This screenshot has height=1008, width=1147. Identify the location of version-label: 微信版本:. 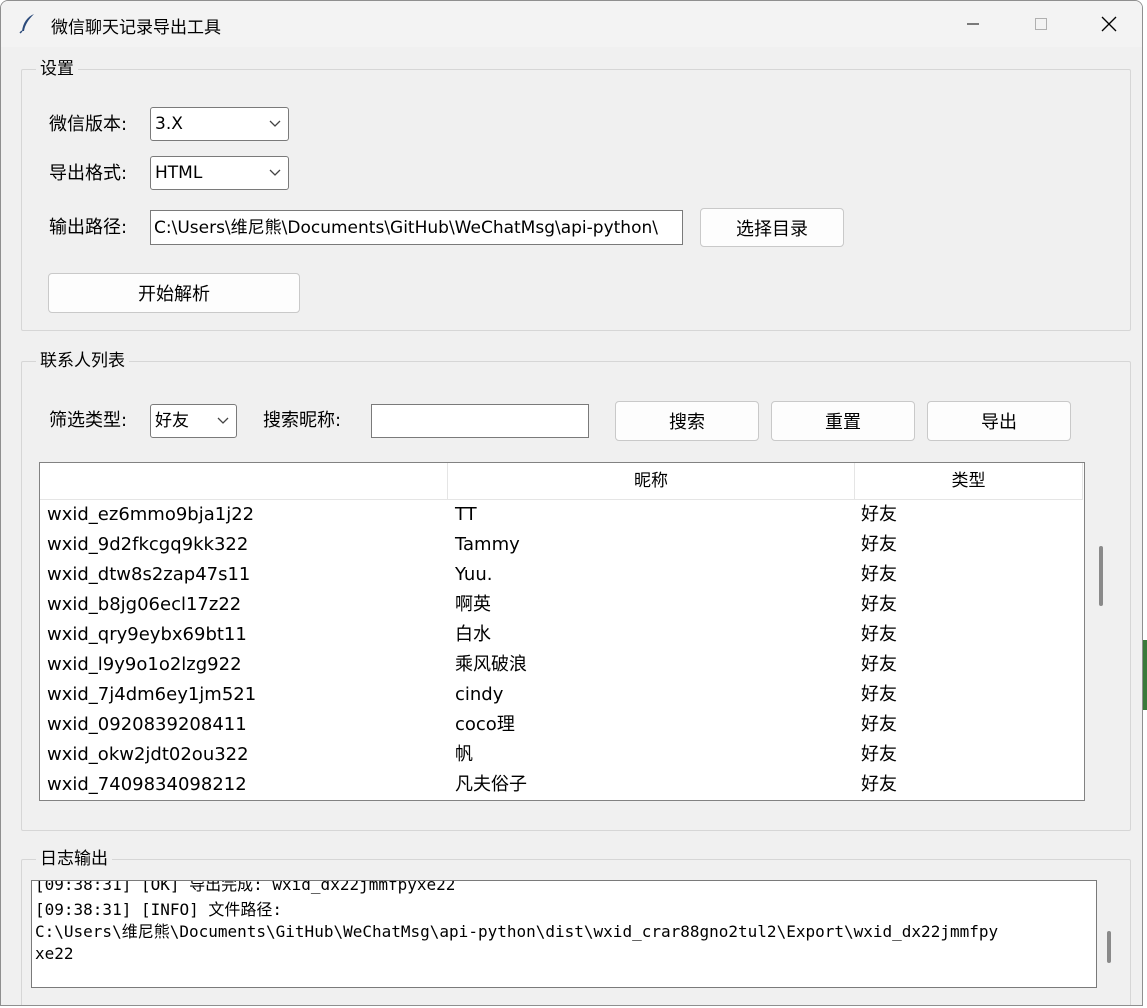
(88, 124).